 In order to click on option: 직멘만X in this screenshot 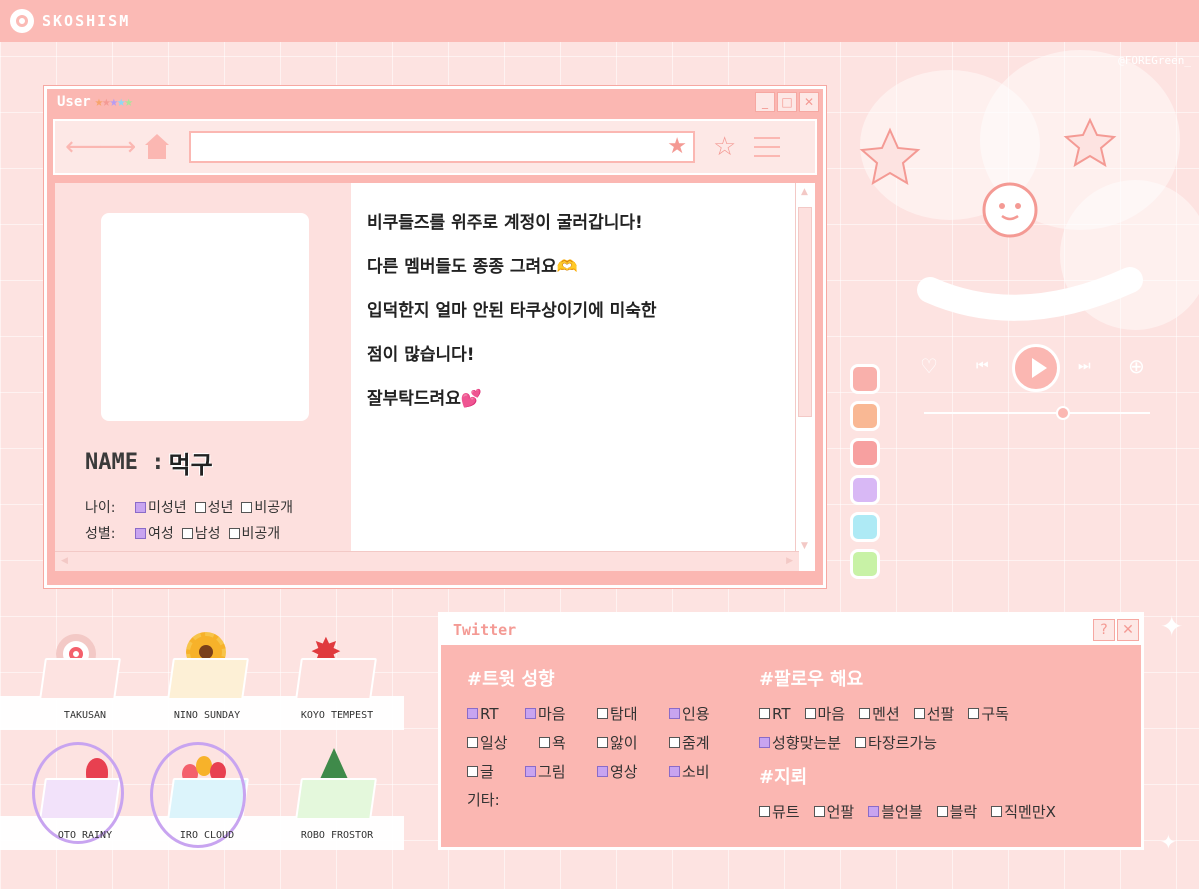, I will do `click(1023, 811)`.